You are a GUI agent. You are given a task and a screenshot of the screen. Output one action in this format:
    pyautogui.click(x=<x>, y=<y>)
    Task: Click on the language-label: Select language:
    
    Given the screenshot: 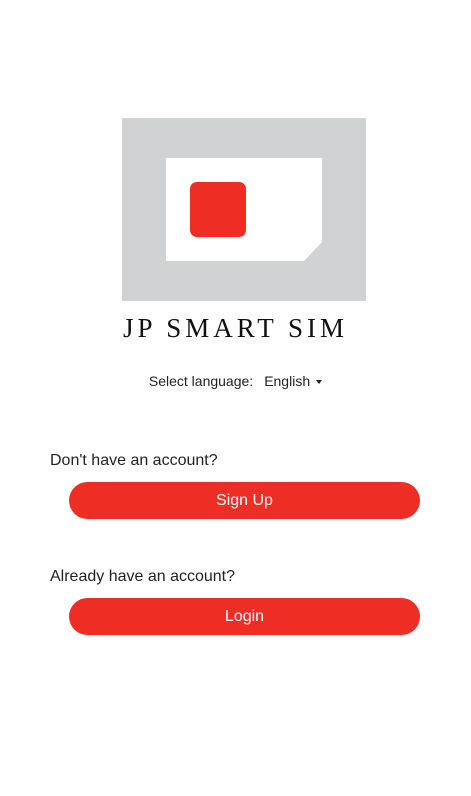 What is the action you would take?
    pyautogui.click(x=201, y=381)
    